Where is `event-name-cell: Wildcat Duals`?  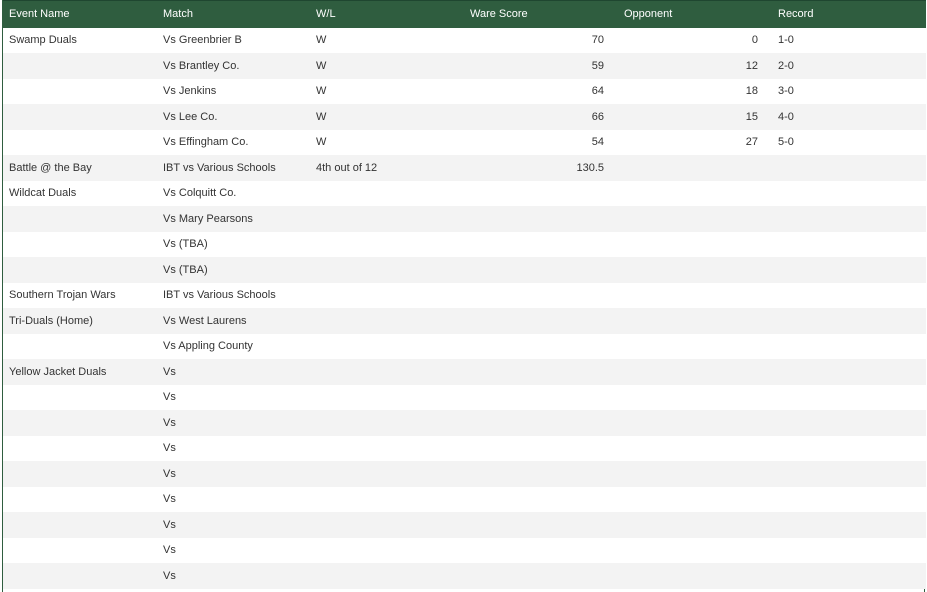
event-name-cell: Wildcat Duals is located at coordinates (43, 193).